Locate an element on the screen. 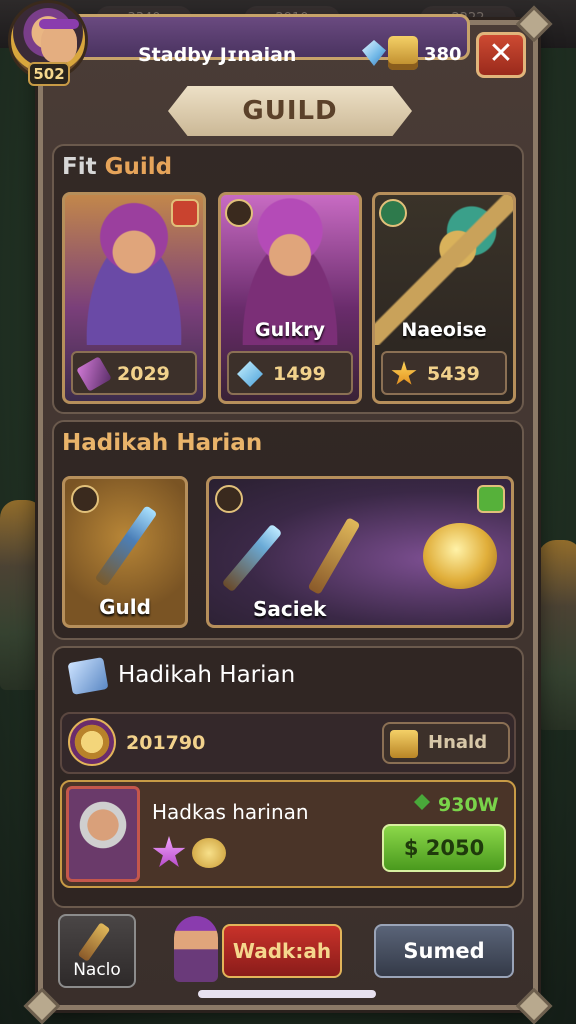 The image size is (576, 1024). staff-icon is located at coordinates (334, 556).